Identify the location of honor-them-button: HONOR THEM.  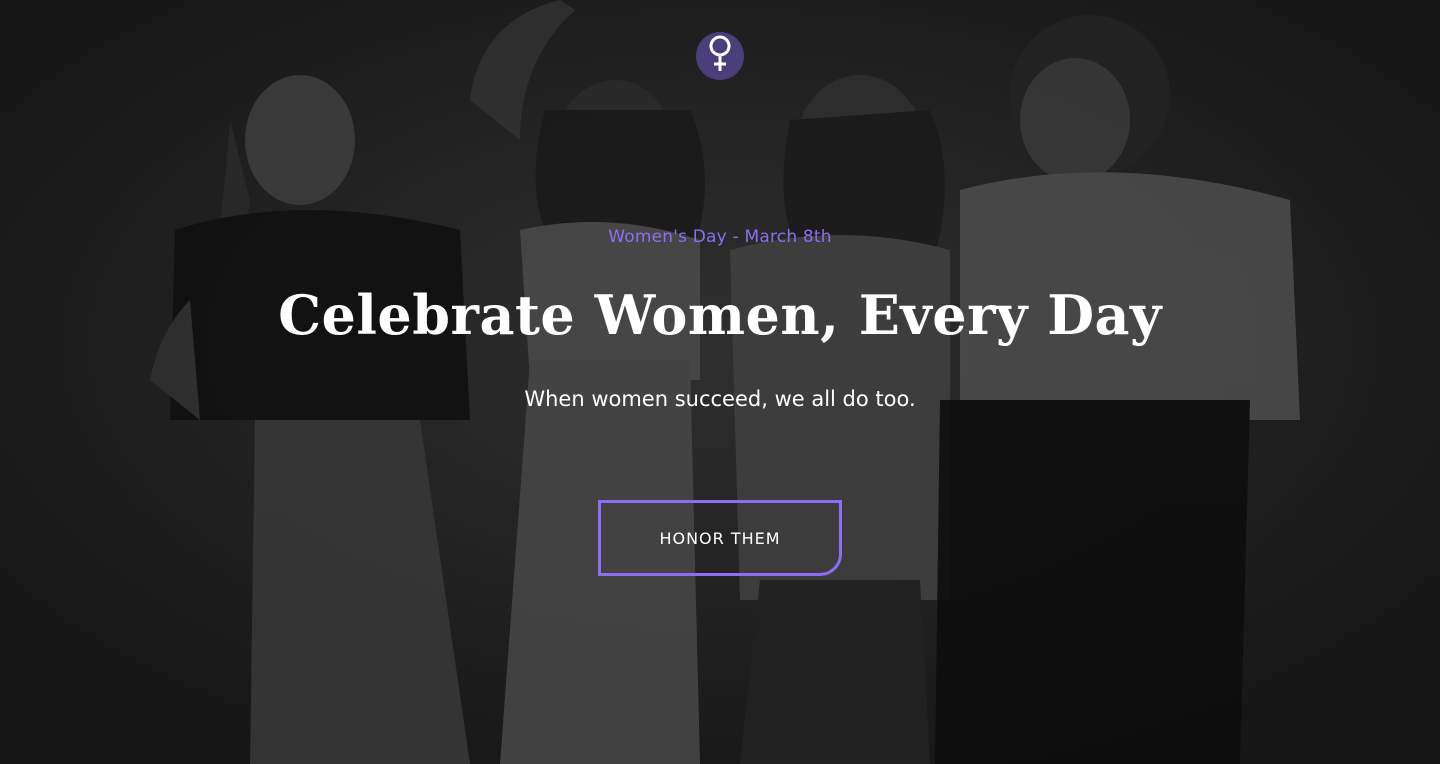
(720, 538).